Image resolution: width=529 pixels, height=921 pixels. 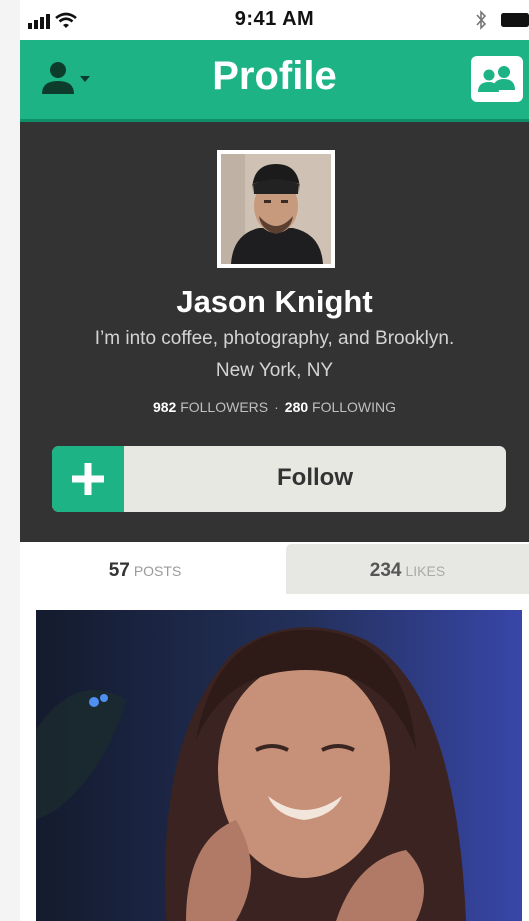 I want to click on following-label: FOLLOWING, so click(x=354, y=407).